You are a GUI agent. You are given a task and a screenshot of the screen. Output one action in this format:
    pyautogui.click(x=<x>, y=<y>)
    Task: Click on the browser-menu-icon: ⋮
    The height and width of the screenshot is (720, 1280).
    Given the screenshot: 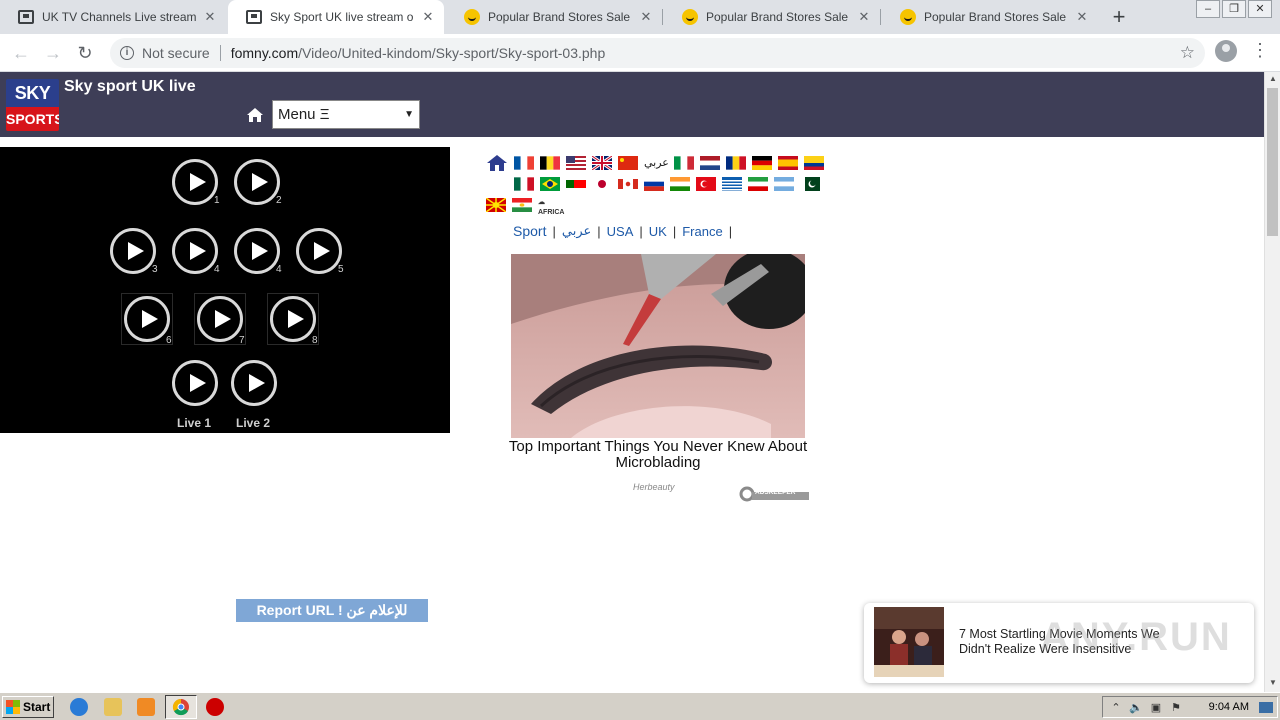 What is the action you would take?
    pyautogui.click(x=1260, y=51)
    